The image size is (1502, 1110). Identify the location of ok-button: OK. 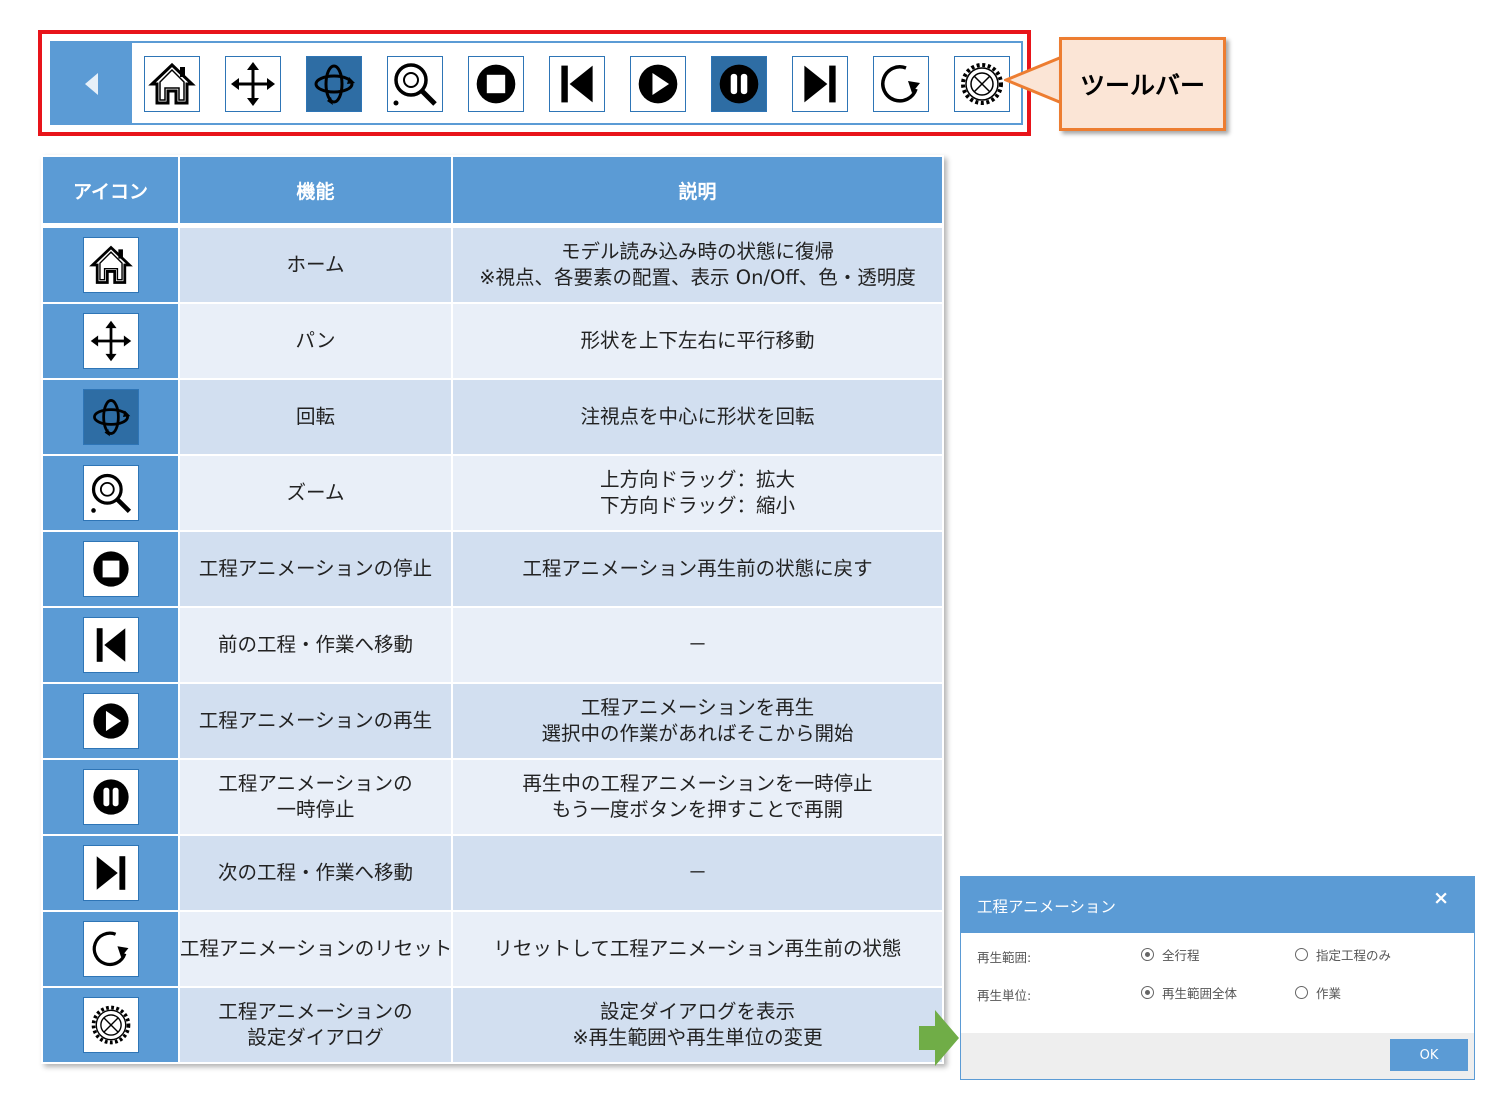
(1429, 1055).